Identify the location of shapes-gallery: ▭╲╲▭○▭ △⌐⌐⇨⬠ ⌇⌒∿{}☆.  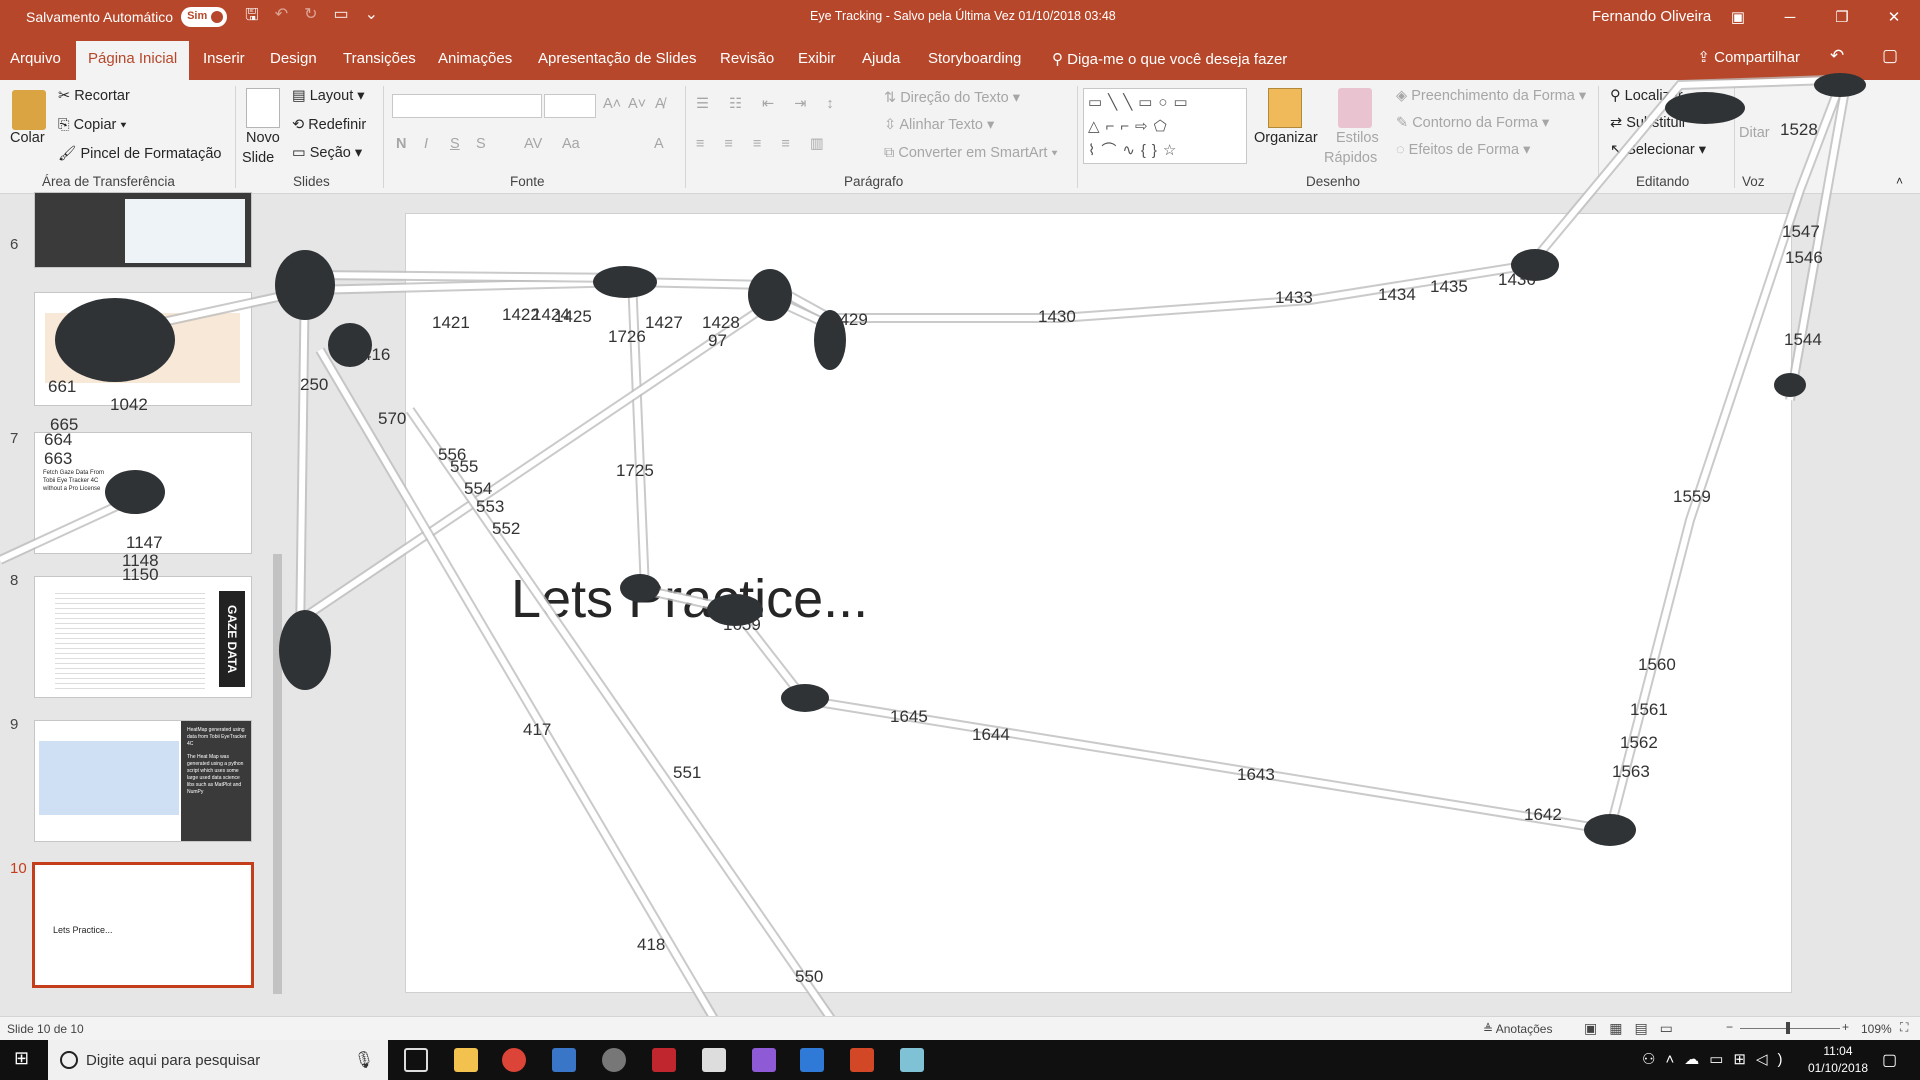
(1165, 126).